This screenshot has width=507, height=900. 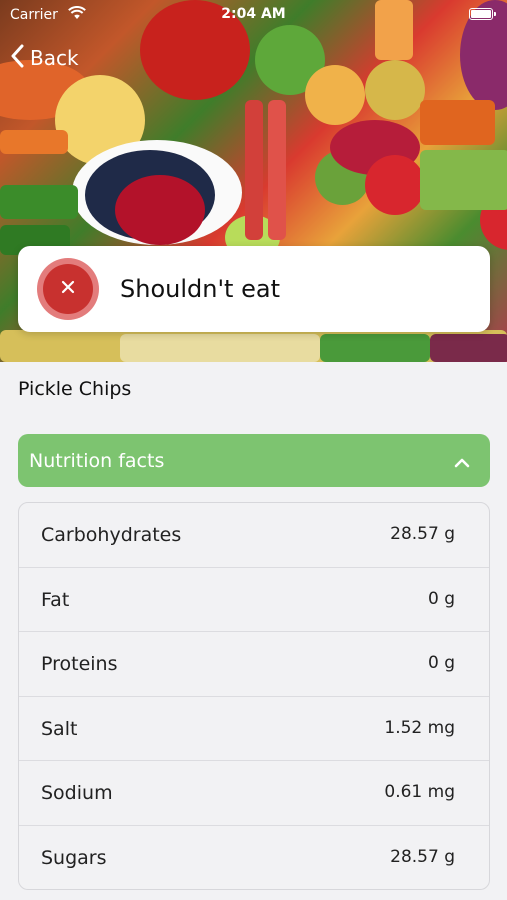 I want to click on clock: 2:04 AM, so click(x=253, y=14).